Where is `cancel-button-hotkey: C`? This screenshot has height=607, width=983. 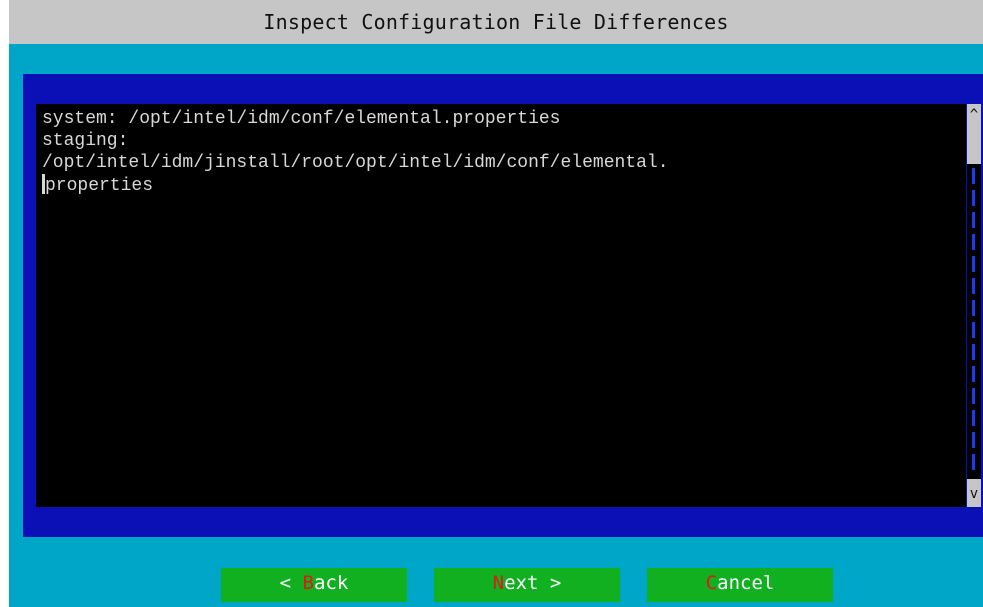
cancel-button-hotkey: C is located at coordinates (711, 583).